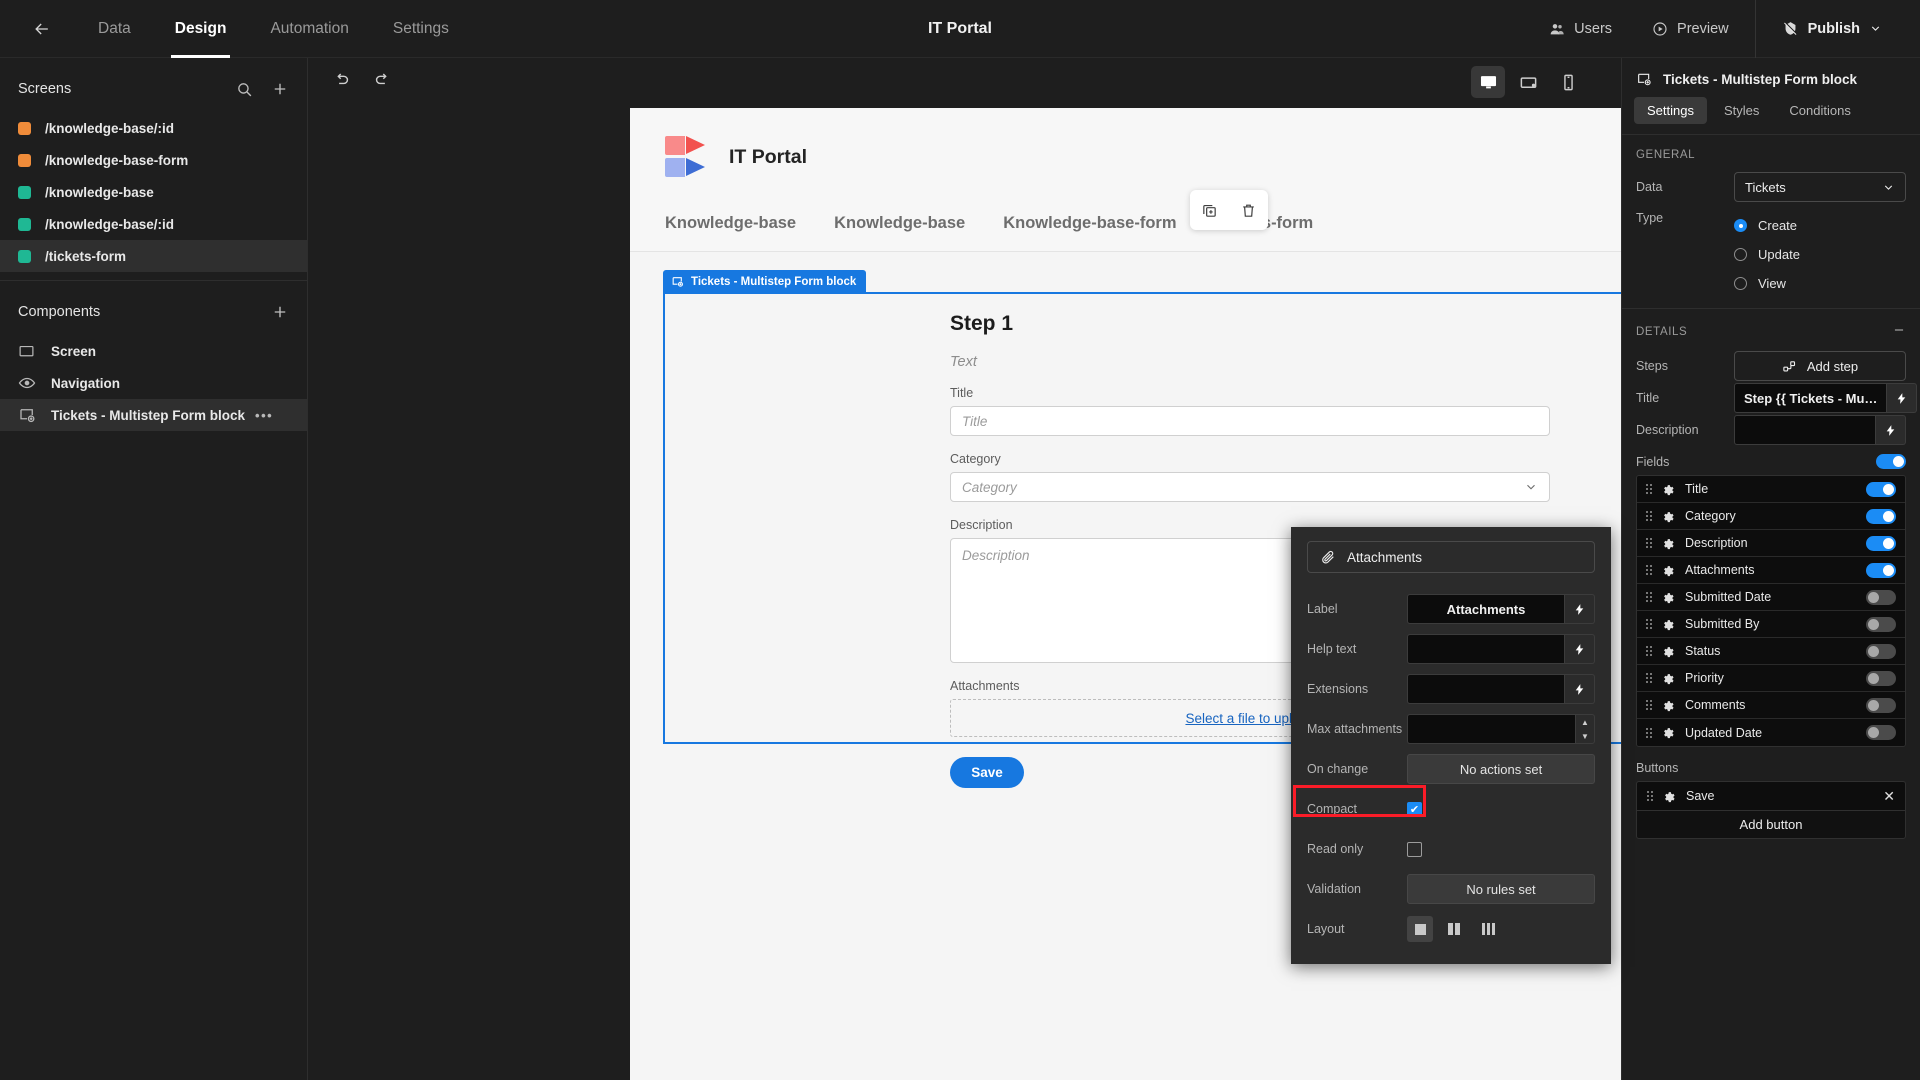 This screenshot has height=1080, width=1920. What do you see at coordinates (730, 223) in the screenshot?
I see `site-nav-link-0: Knowledge-base` at bounding box center [730, 223].